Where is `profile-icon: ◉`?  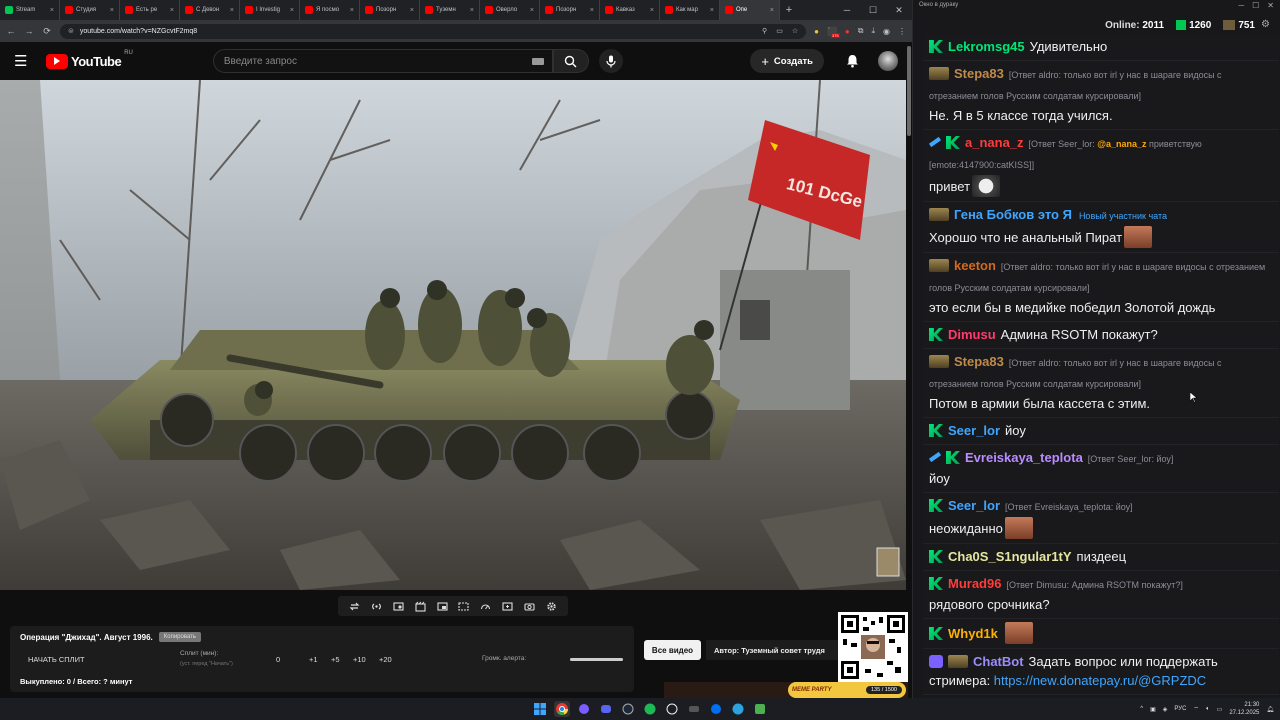
profile-icon: ◉ is located at coordinates (886, 31).